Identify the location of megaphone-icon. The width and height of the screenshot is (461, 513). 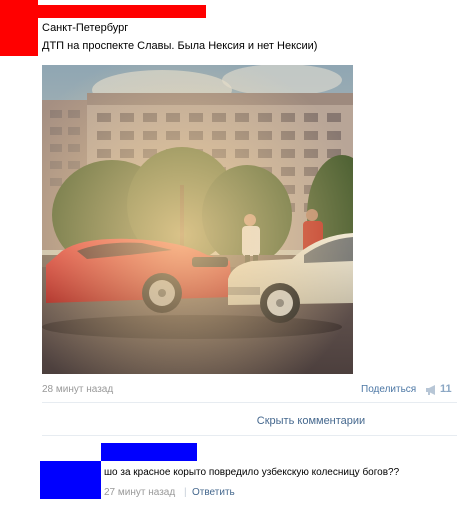
(431, 389).